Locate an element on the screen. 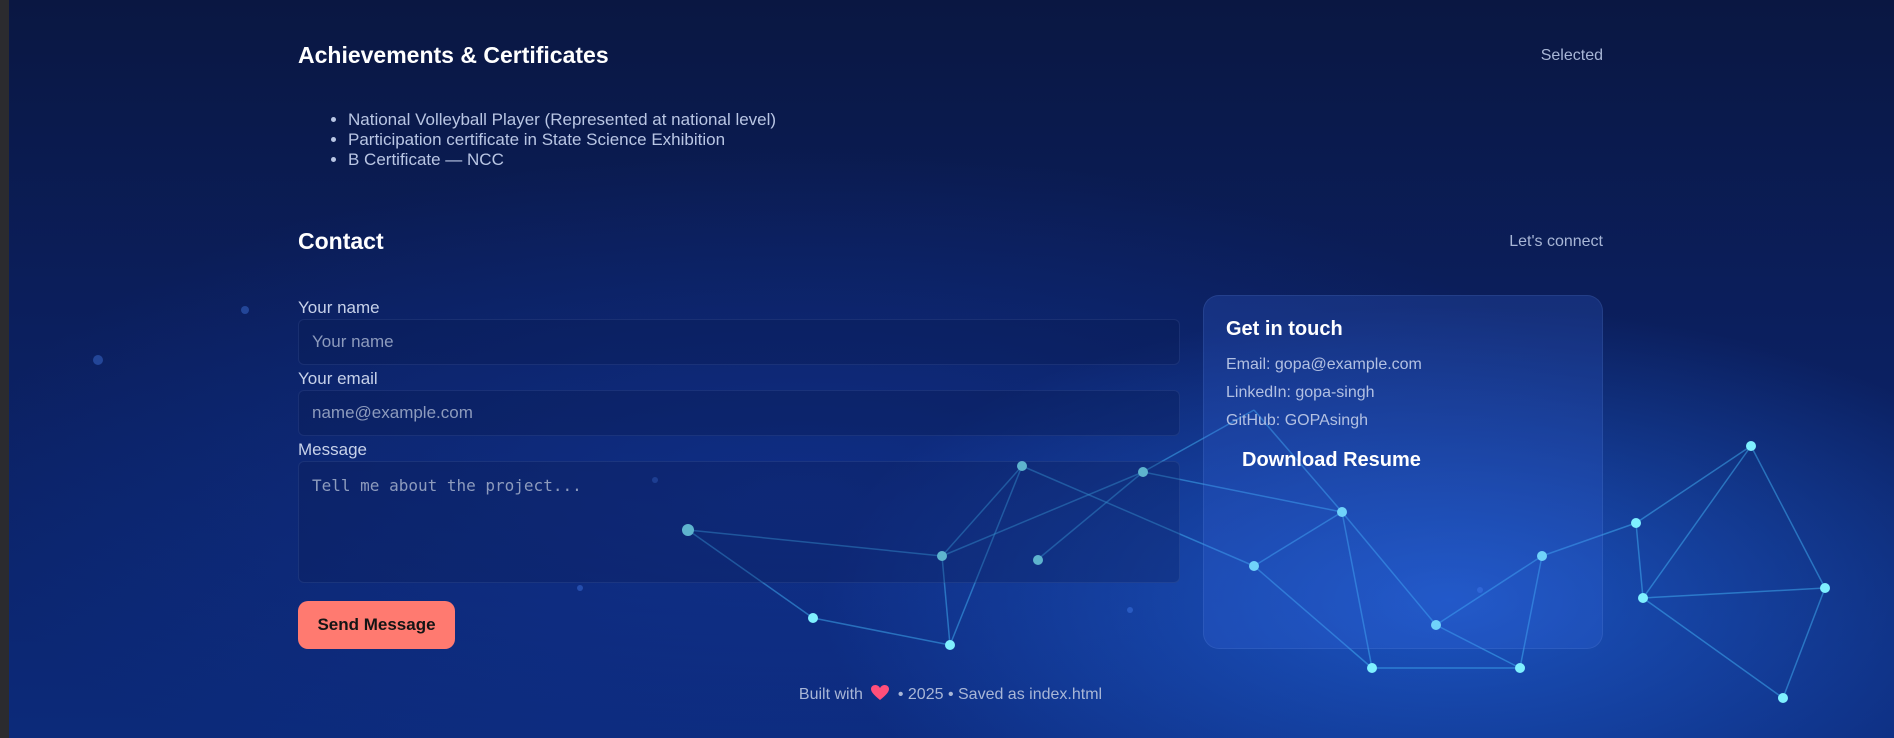  card-title: Get in touch is located at coordinates (1284, 329).